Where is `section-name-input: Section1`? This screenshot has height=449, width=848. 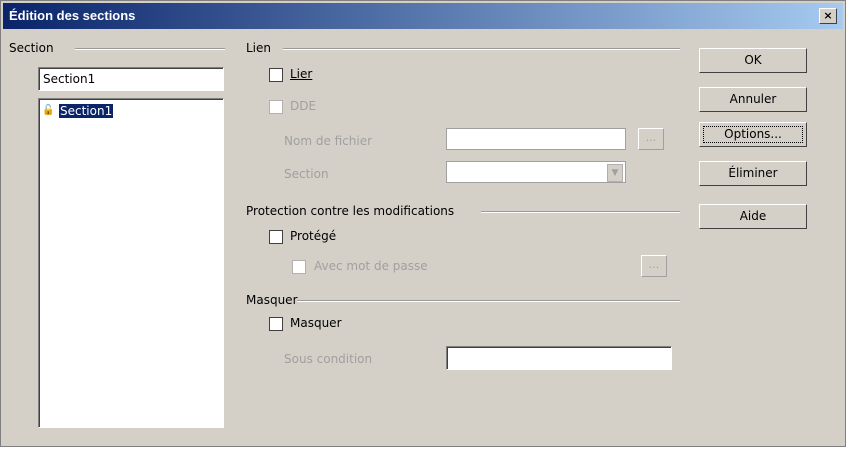 section-name-input: Section1 is located at coordinates (131, 79).